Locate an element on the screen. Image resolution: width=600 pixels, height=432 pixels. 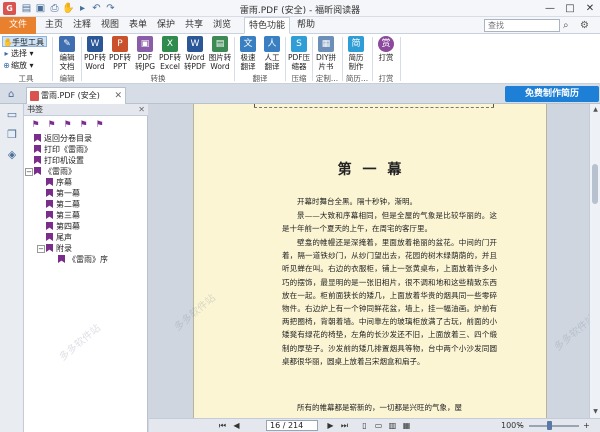
edit-document-button: ✎ 编辑 文档 is located at coordinates (67, 53).